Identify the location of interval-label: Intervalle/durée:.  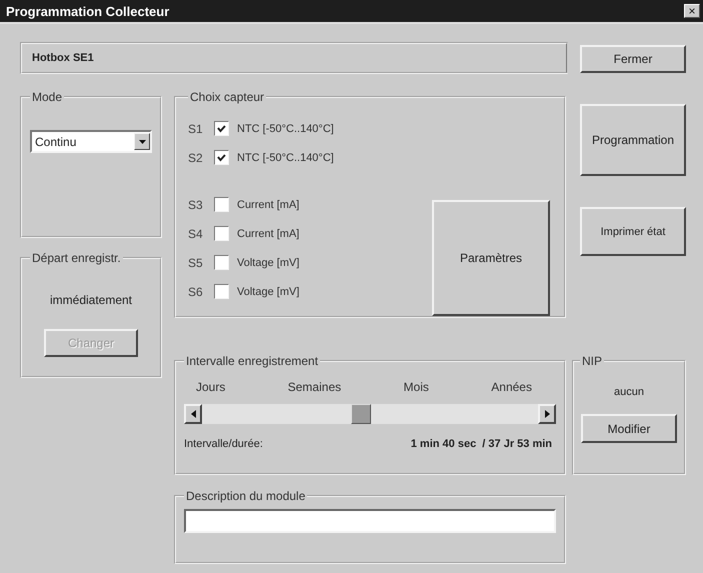
(223, 444).